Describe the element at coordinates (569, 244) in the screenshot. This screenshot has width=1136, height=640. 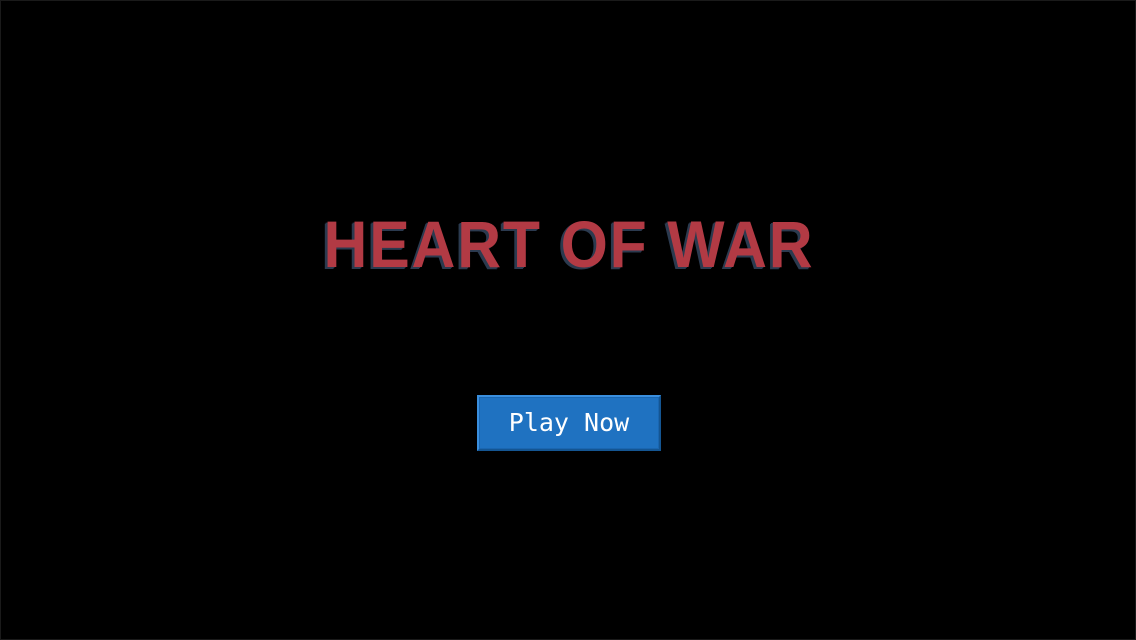
I see `game-title: HEART OF WAR` at that location.